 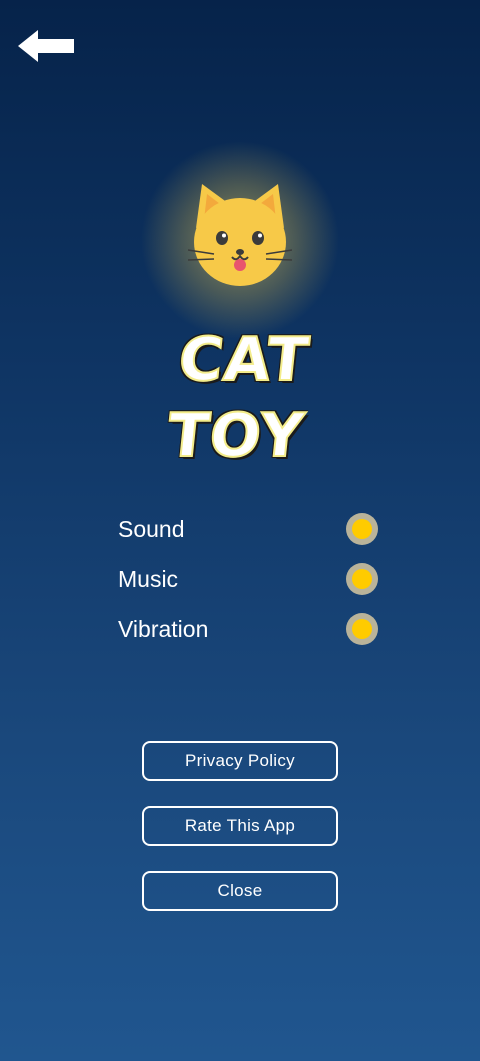 I want to click on music-toggle, so click(x=362, y=579).